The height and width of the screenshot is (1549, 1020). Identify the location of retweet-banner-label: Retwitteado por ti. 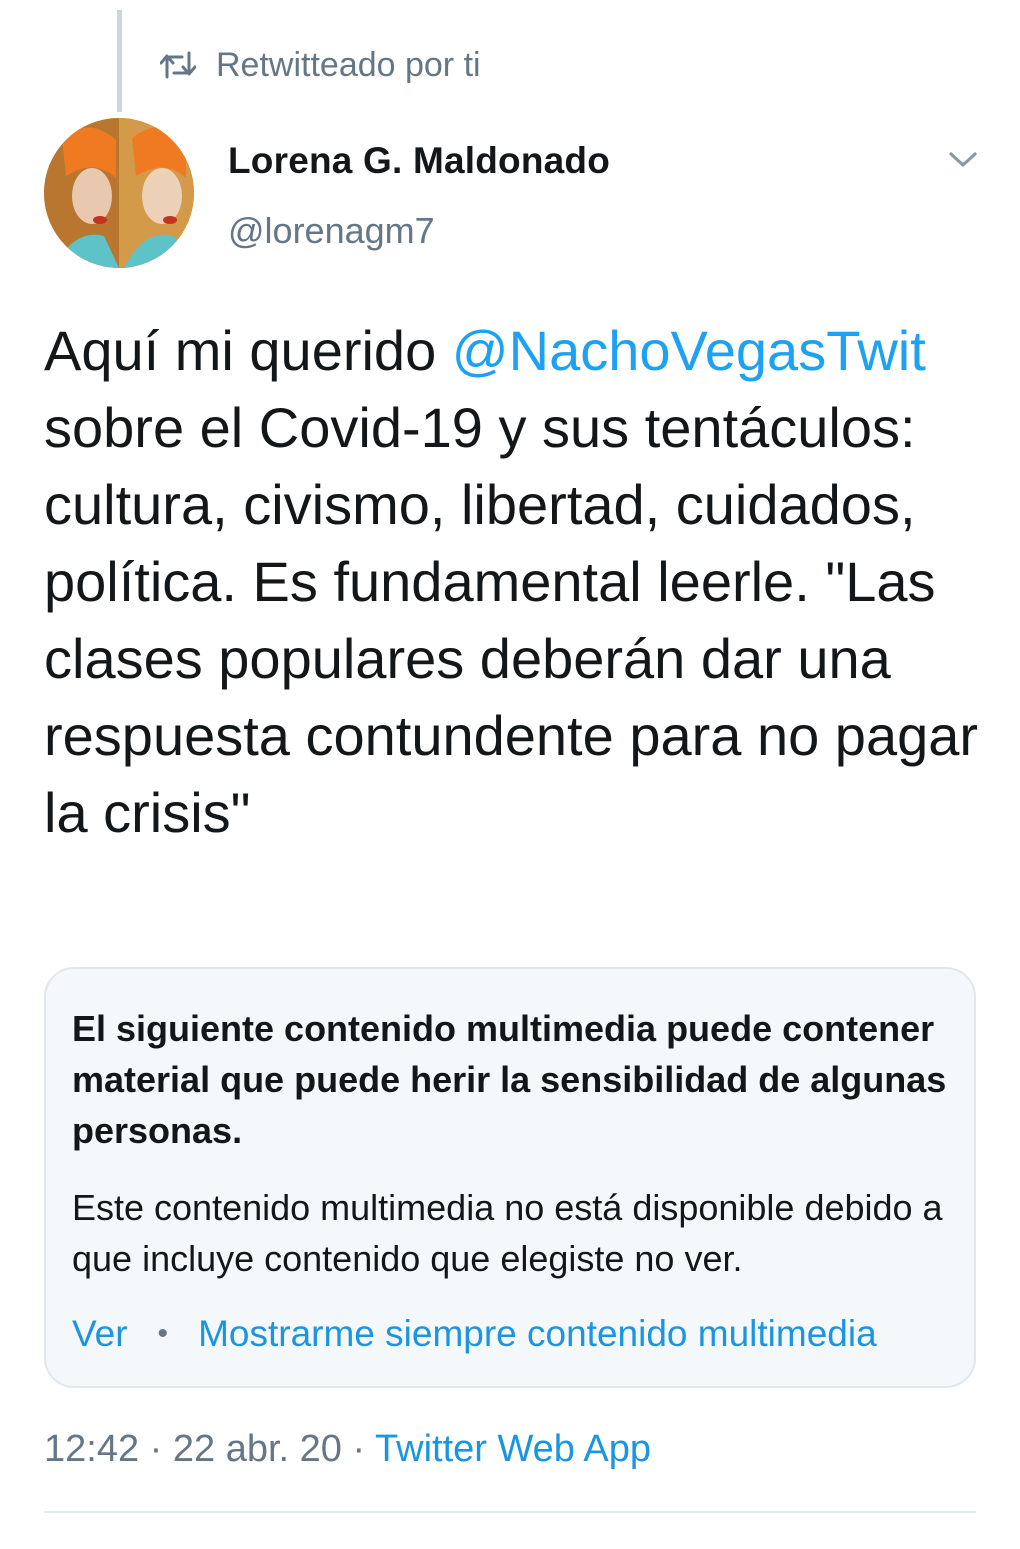
(348, 64).